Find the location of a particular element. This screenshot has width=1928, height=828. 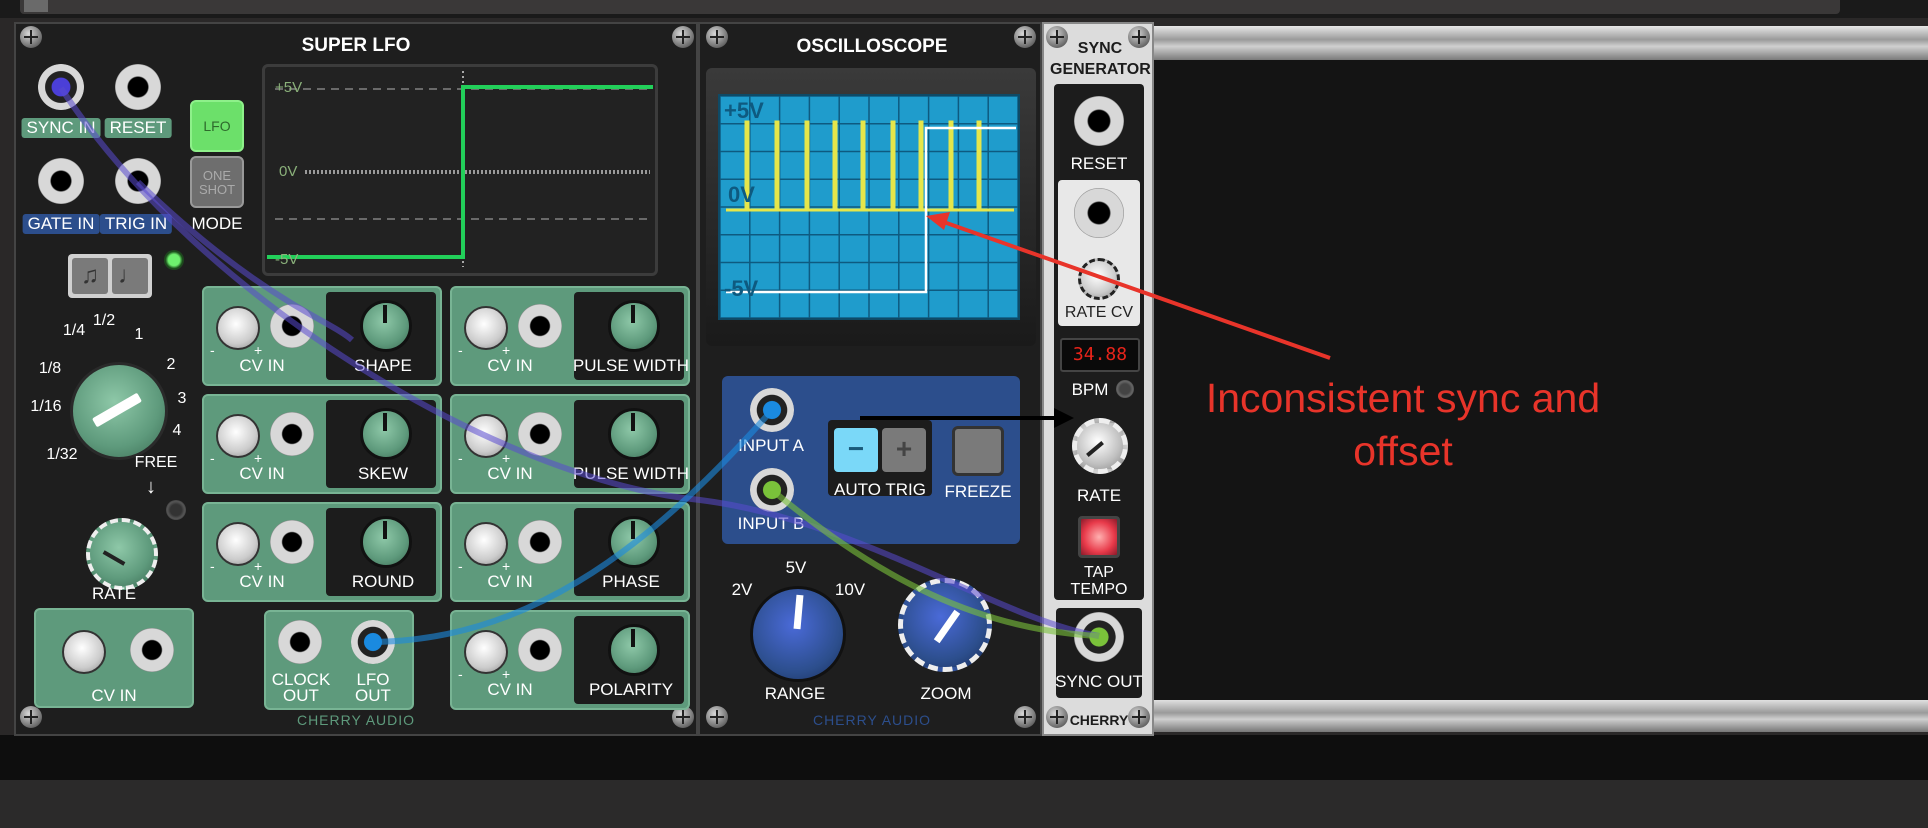

sync-reset-jack is located at coordinates (1099, 121).